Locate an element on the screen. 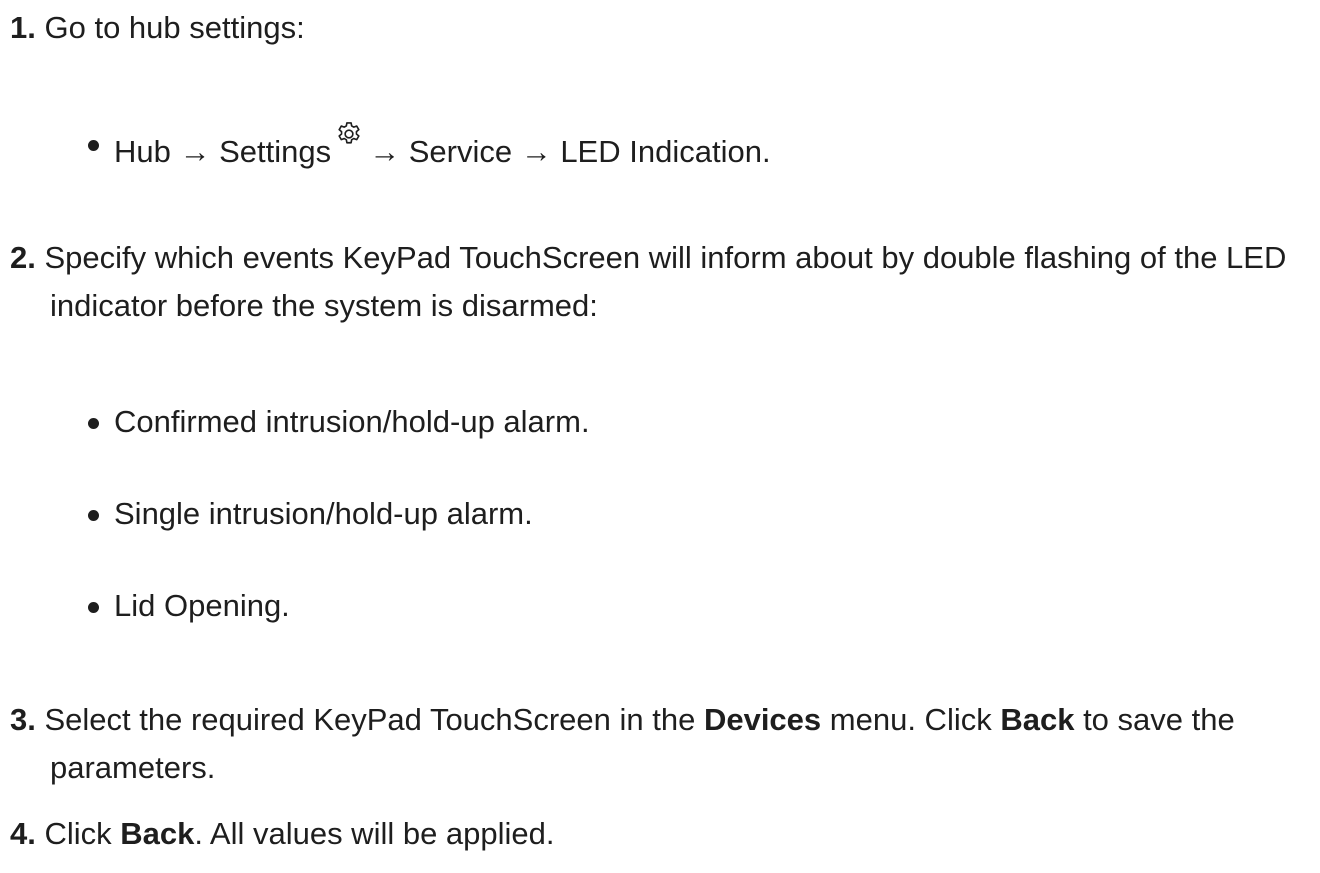 The height and width of the screenshot is (873, 1320). step-1-body: 1. Go to hub settings: is located at coordinates (660, 28).